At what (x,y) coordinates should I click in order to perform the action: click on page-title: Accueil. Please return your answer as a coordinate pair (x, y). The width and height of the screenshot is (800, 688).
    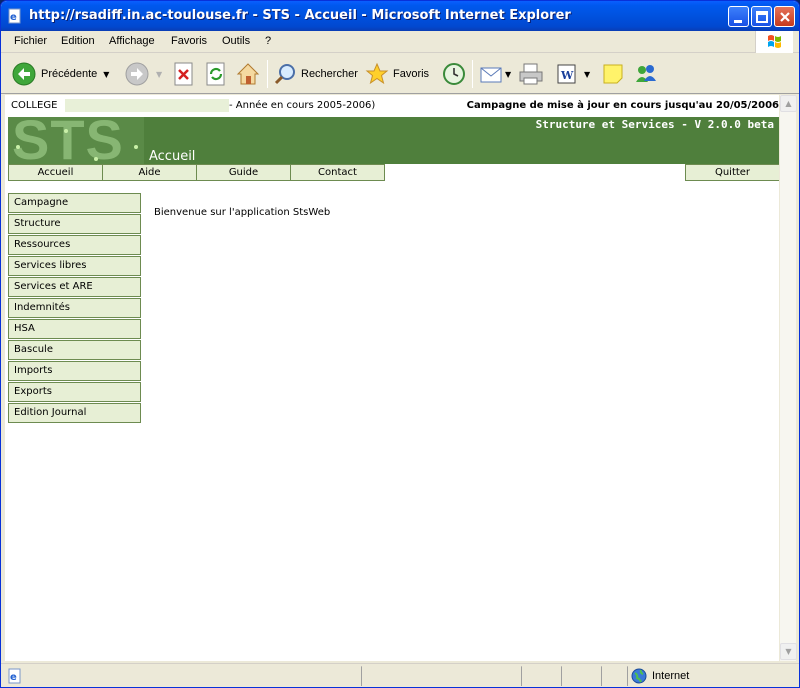
    Looking at the image, I should click on (172, 156).